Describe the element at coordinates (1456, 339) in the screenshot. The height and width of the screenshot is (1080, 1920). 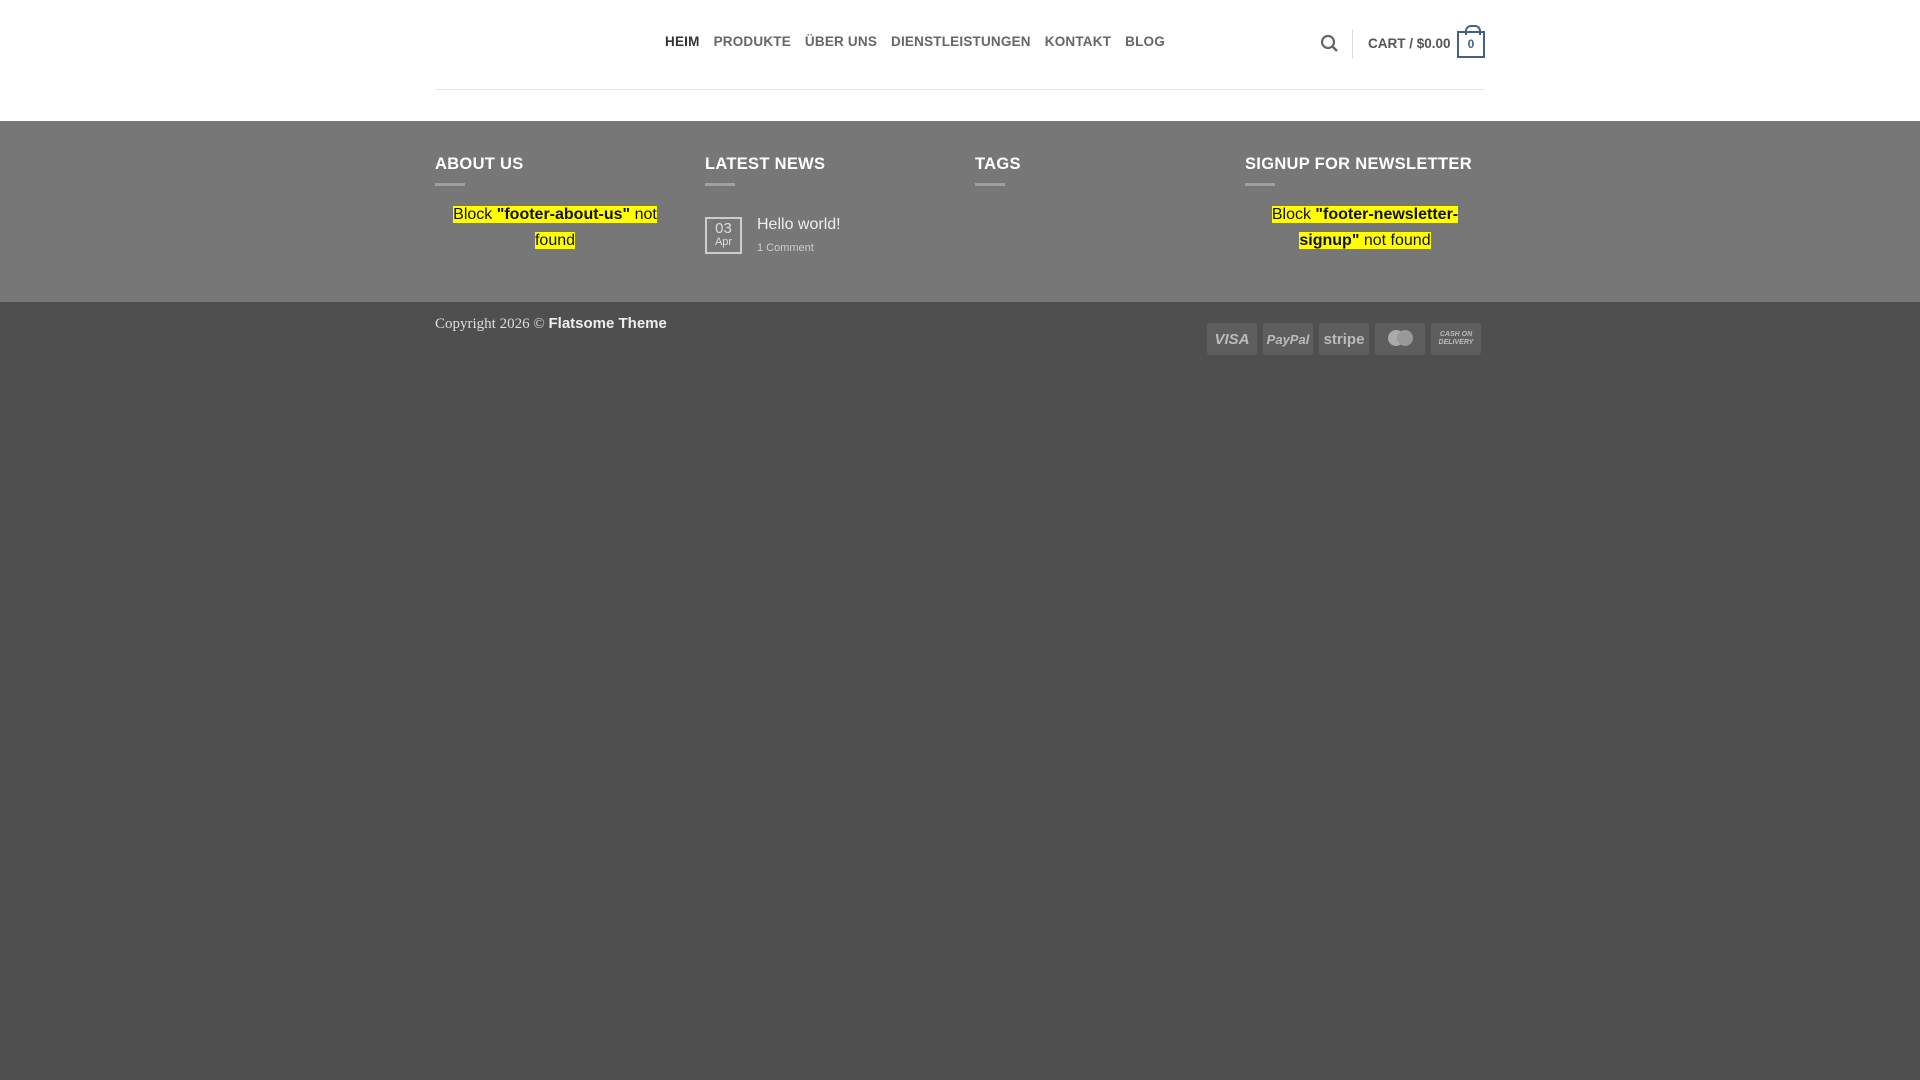
I see `cash-on-delivery-icon: CASH ON DELIVERY` at that location.